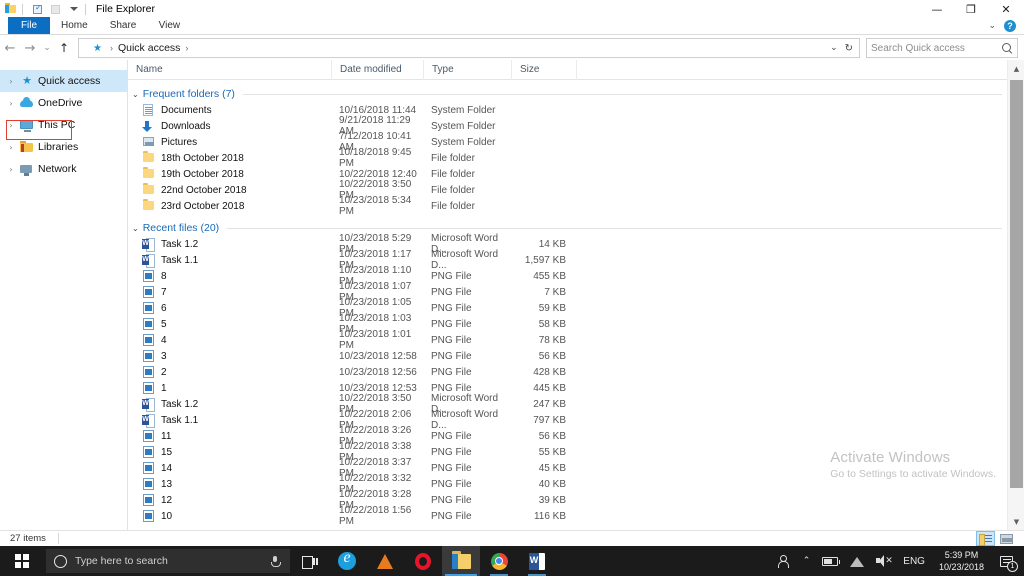 The height and width of the screenshot is (576, 1024). I want to click on column-header-name: Name, so click(229, 70).